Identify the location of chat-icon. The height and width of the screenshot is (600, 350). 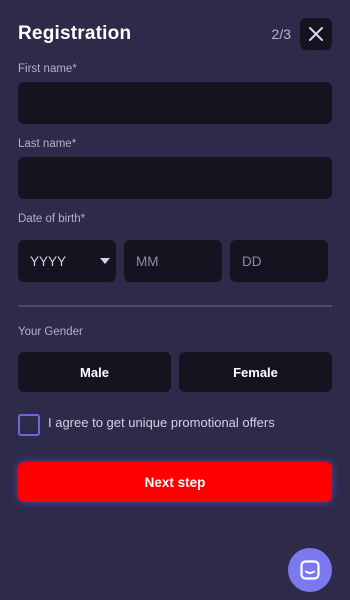
(310, 570).